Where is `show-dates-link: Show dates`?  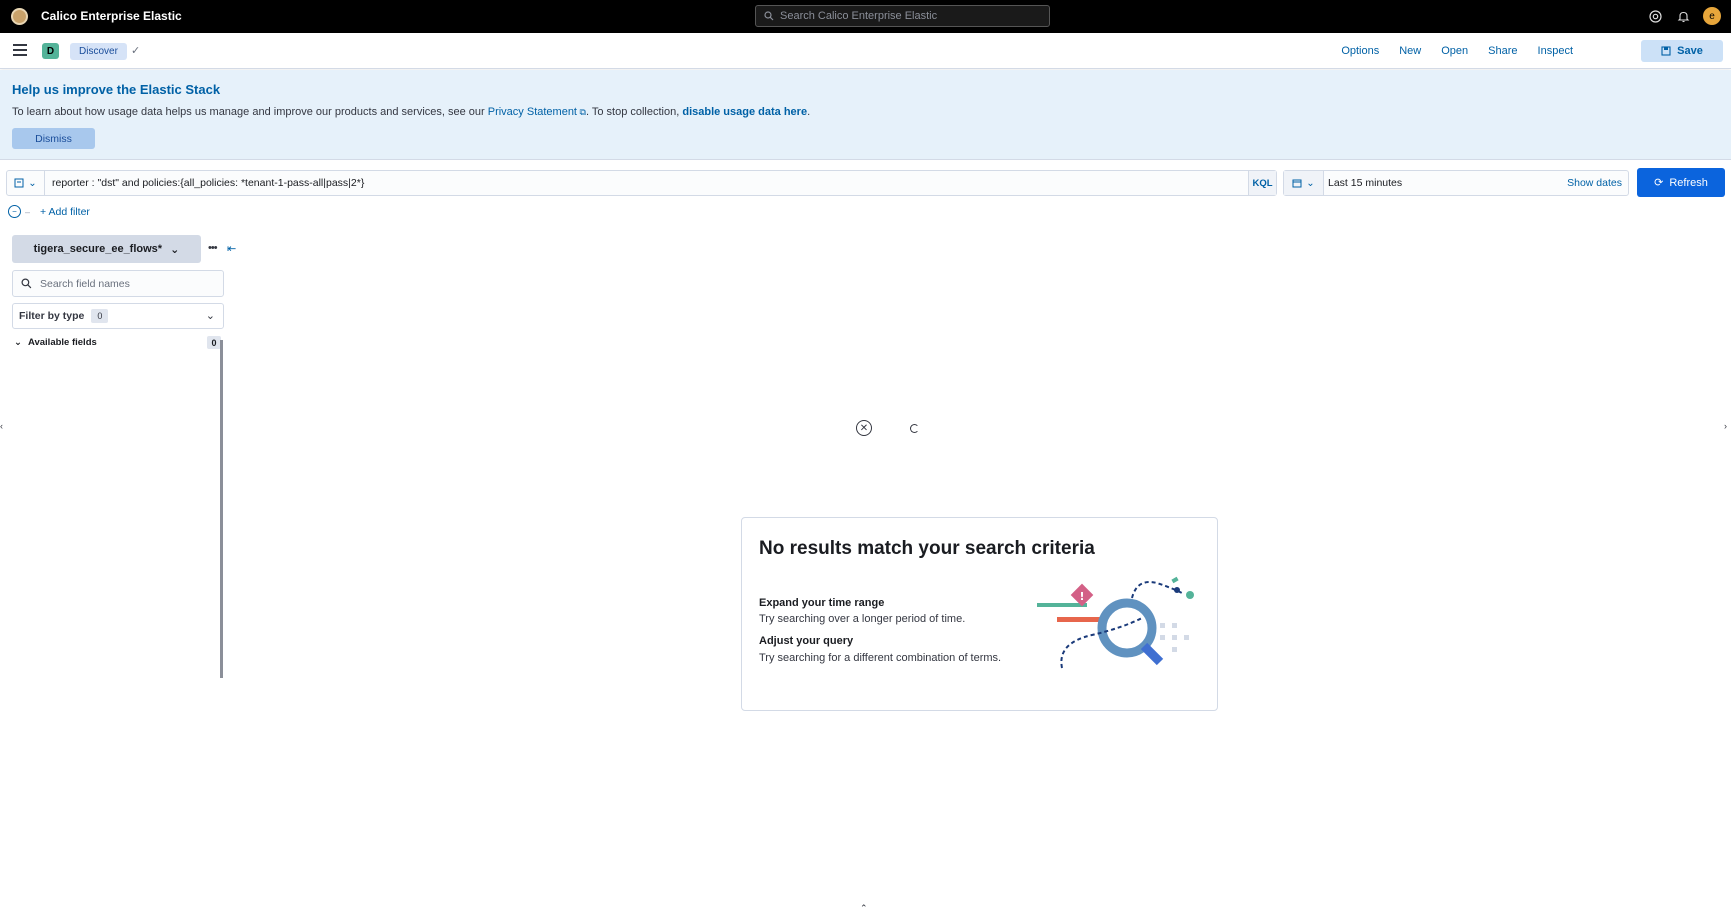 show-dates-link: Show dates is located at coordinates (1594, 183).